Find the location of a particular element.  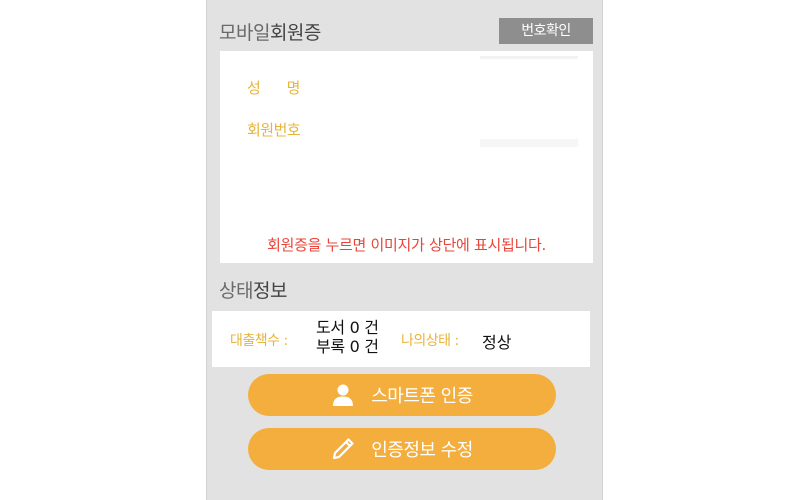

name-value-placeholder is located at coordinates (529, 57).